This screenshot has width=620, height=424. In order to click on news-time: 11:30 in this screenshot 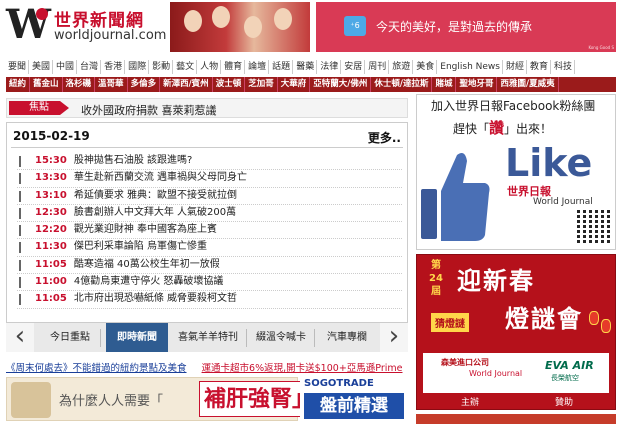, I will do `click(51, 247)`.